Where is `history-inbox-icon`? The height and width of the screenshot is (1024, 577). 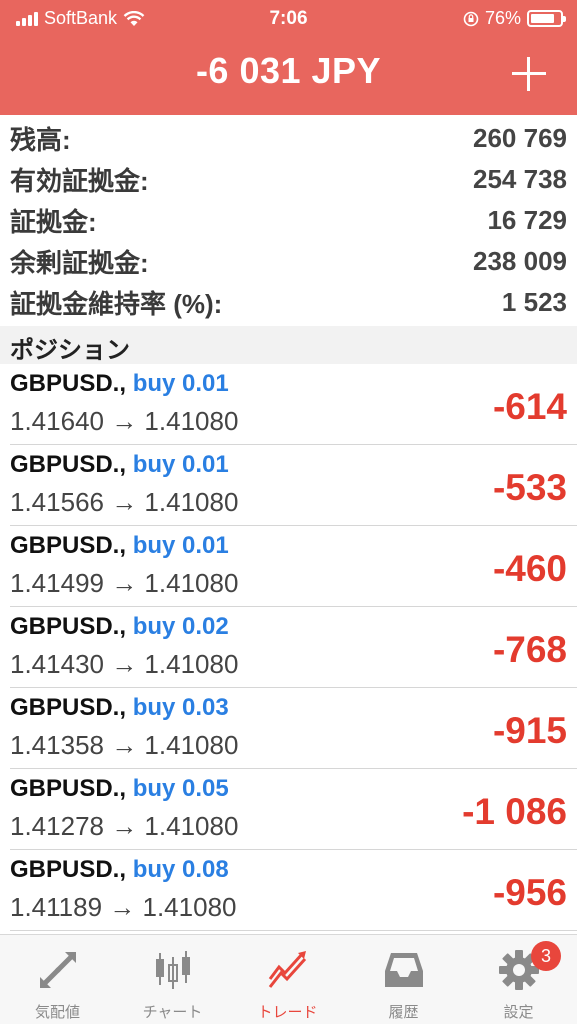
history-inbox-icon is located at coordinates (404, 970).